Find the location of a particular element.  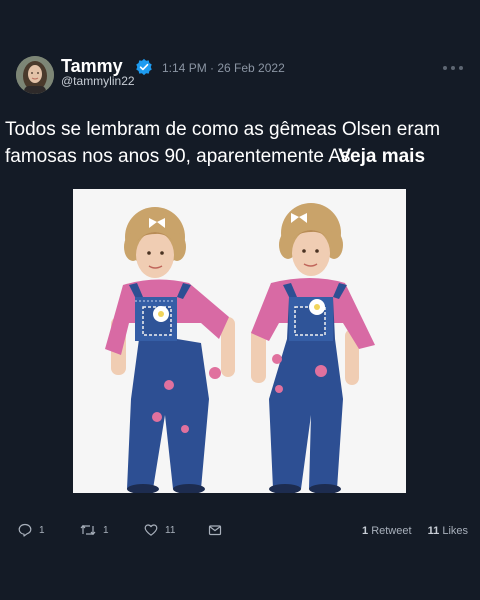

author-handle: @tammylin22 is located at coordinates (98, 81).